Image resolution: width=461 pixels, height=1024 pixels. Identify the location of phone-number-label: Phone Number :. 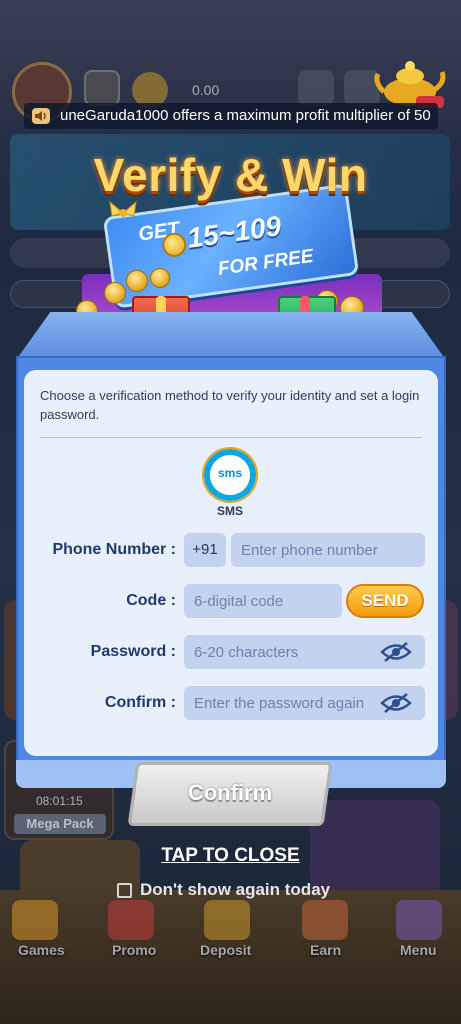
(114, 549).